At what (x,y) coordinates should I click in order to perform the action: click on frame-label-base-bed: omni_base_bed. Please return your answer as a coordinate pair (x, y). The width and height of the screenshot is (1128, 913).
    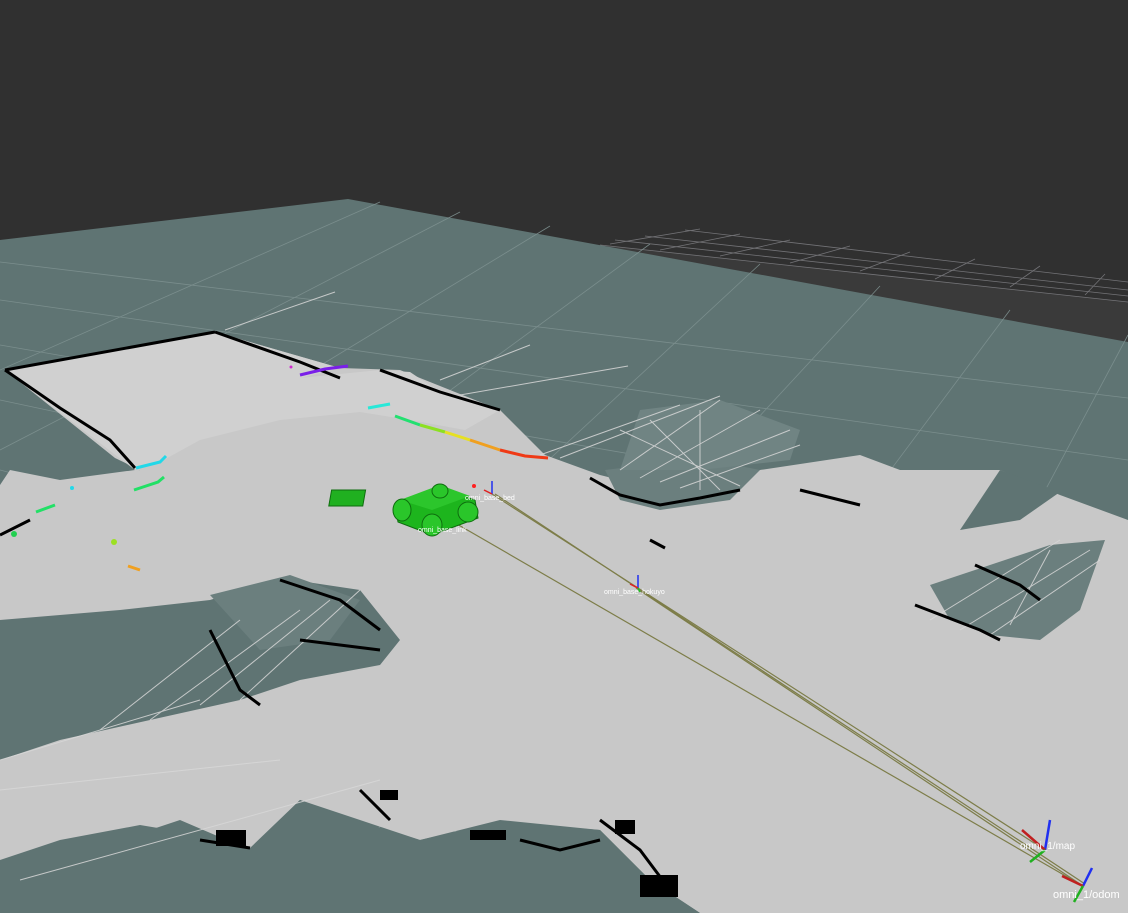
    Looking at the image, I should click on (490, 498).